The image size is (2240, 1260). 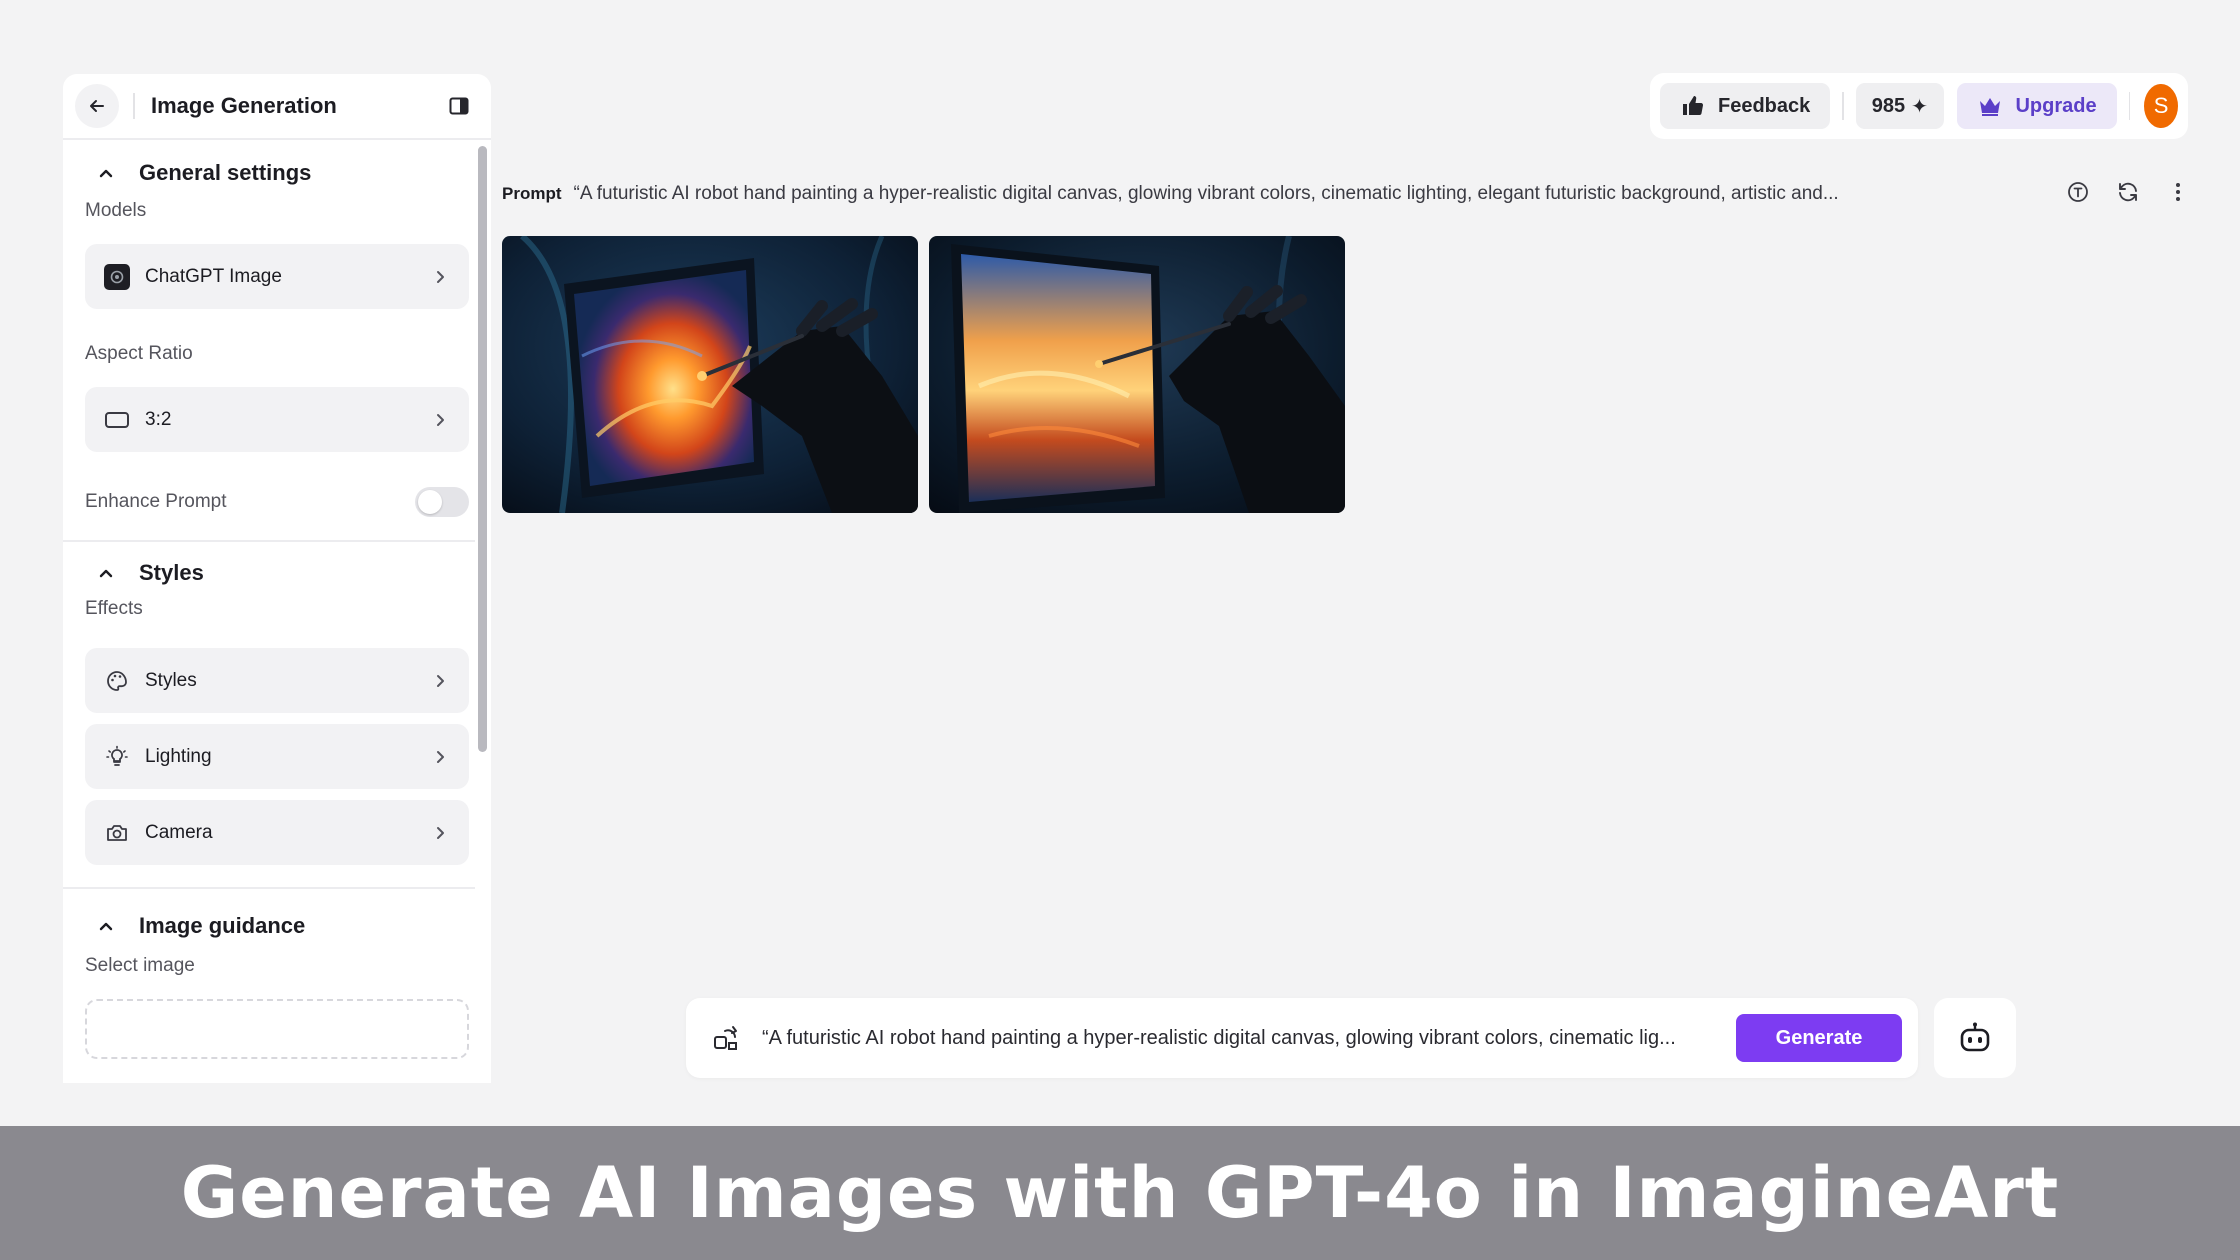 I want to click on robot-icon, so click(x=1975, y=1037).